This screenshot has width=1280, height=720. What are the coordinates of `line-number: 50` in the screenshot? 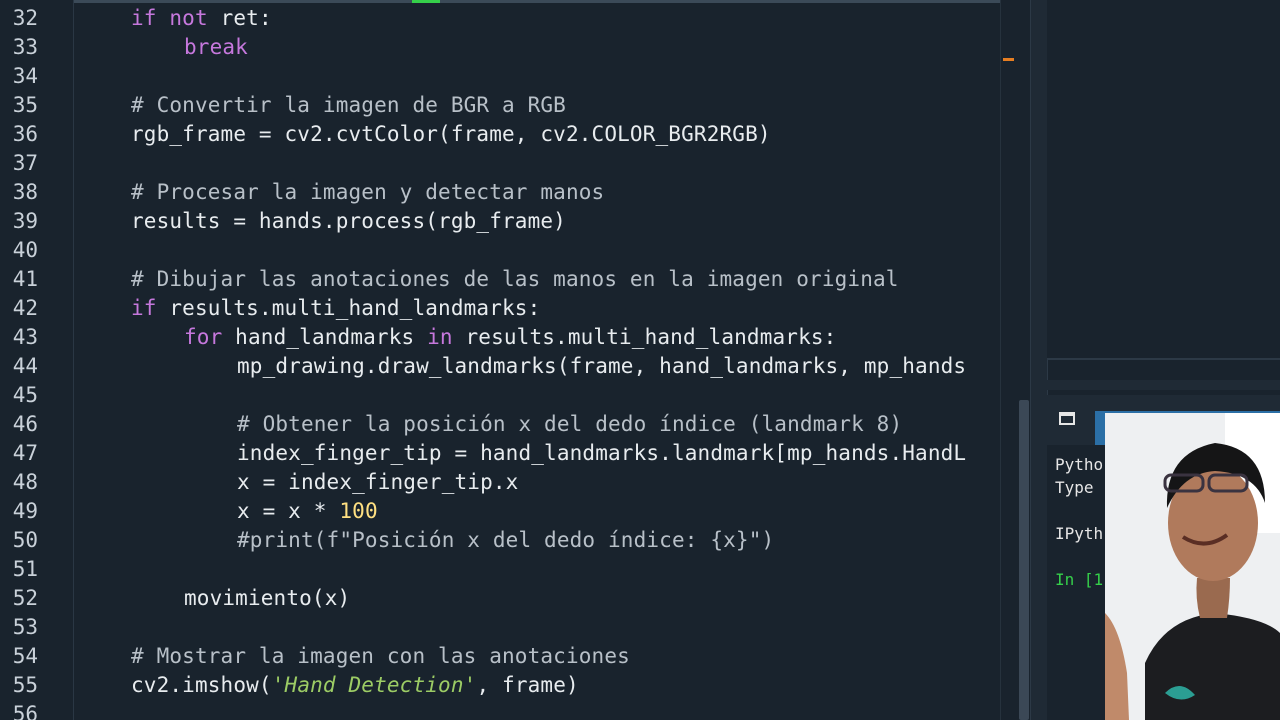 It's located at (25, 540).